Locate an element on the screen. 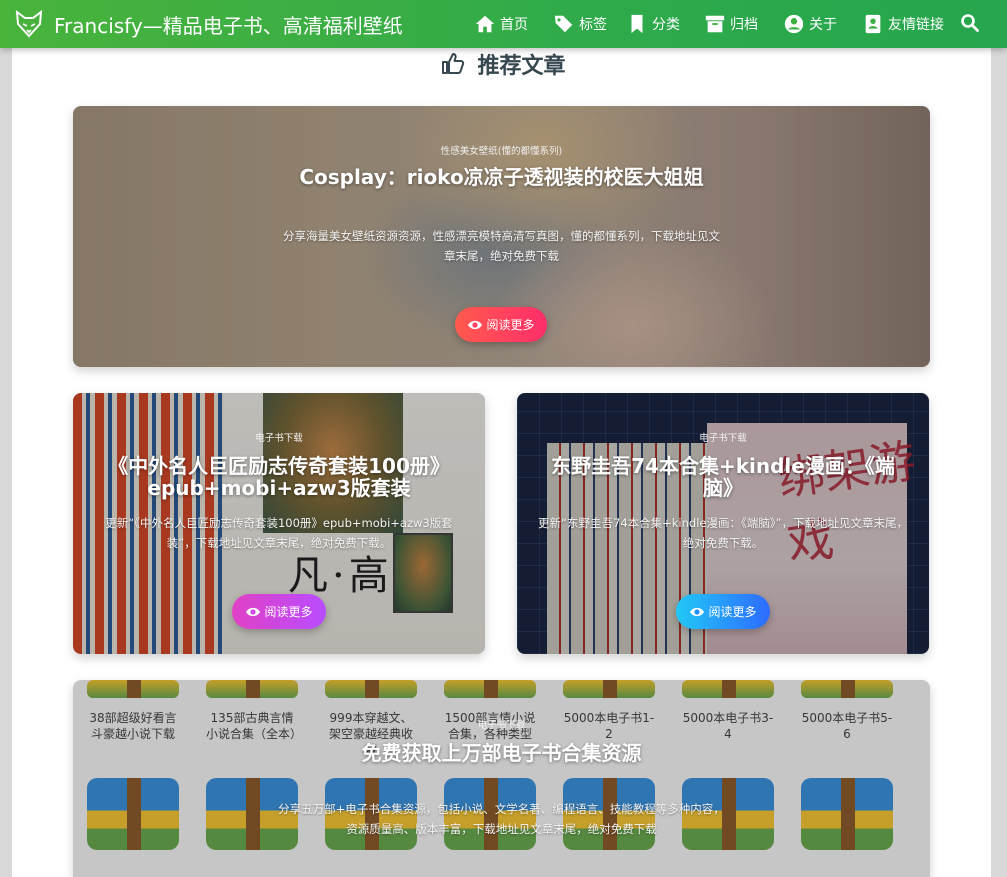 The width and height of the screenshot is (1007, 877). search-icon is located at coordinates (970, 23).